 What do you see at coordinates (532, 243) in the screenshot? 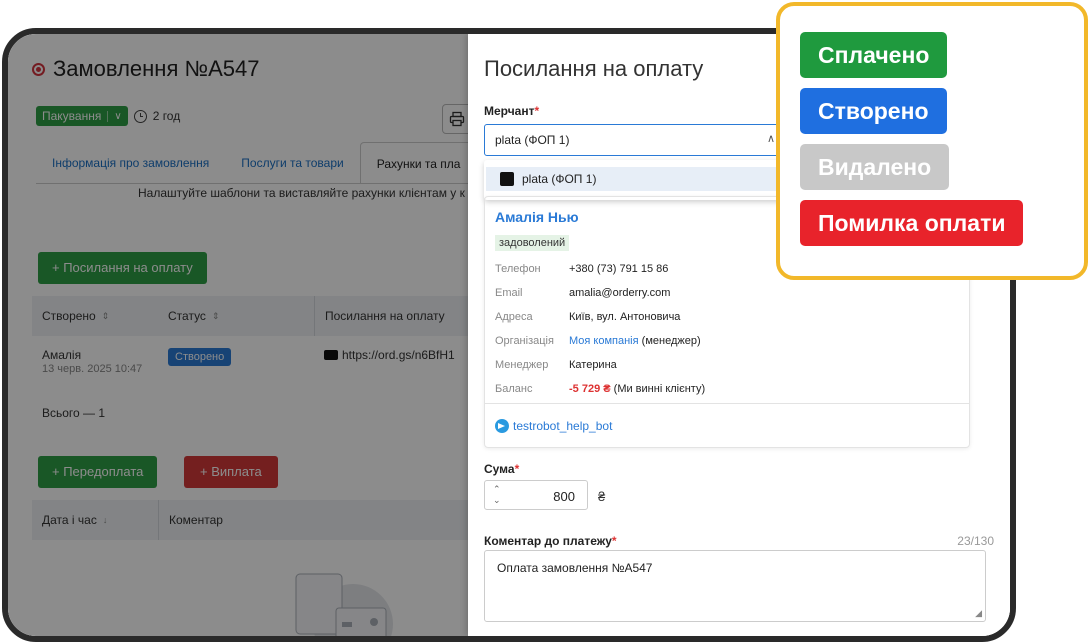
I see `client-status-badge: задоволений` at bounding box center [532, 243].